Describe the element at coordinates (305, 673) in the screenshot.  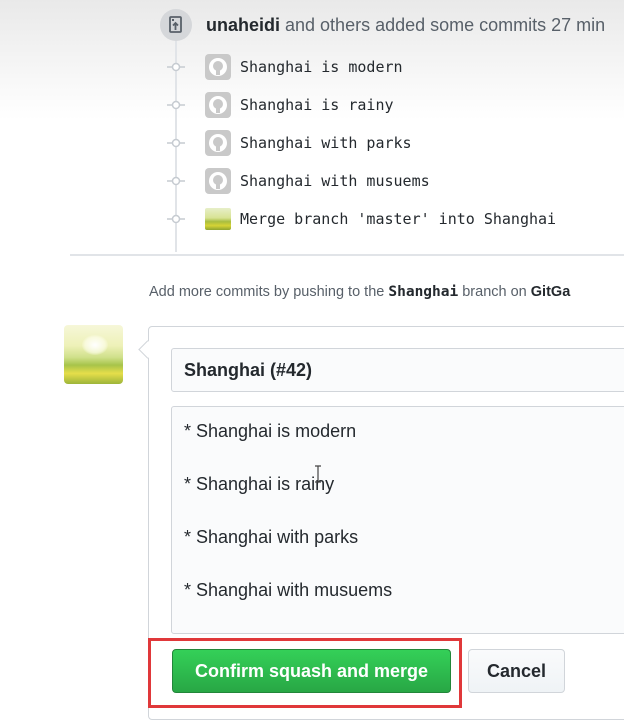
I see `highlight-box` at that location.